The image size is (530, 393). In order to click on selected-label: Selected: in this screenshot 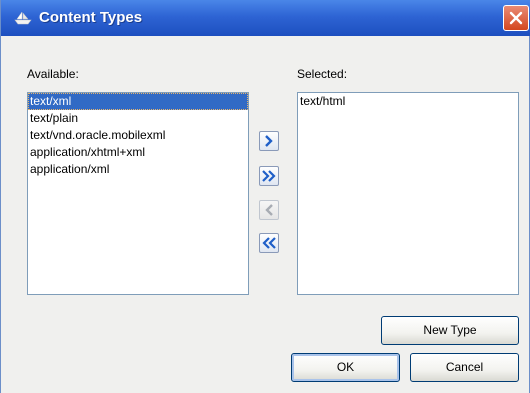, I will do `click(322, 74)`.